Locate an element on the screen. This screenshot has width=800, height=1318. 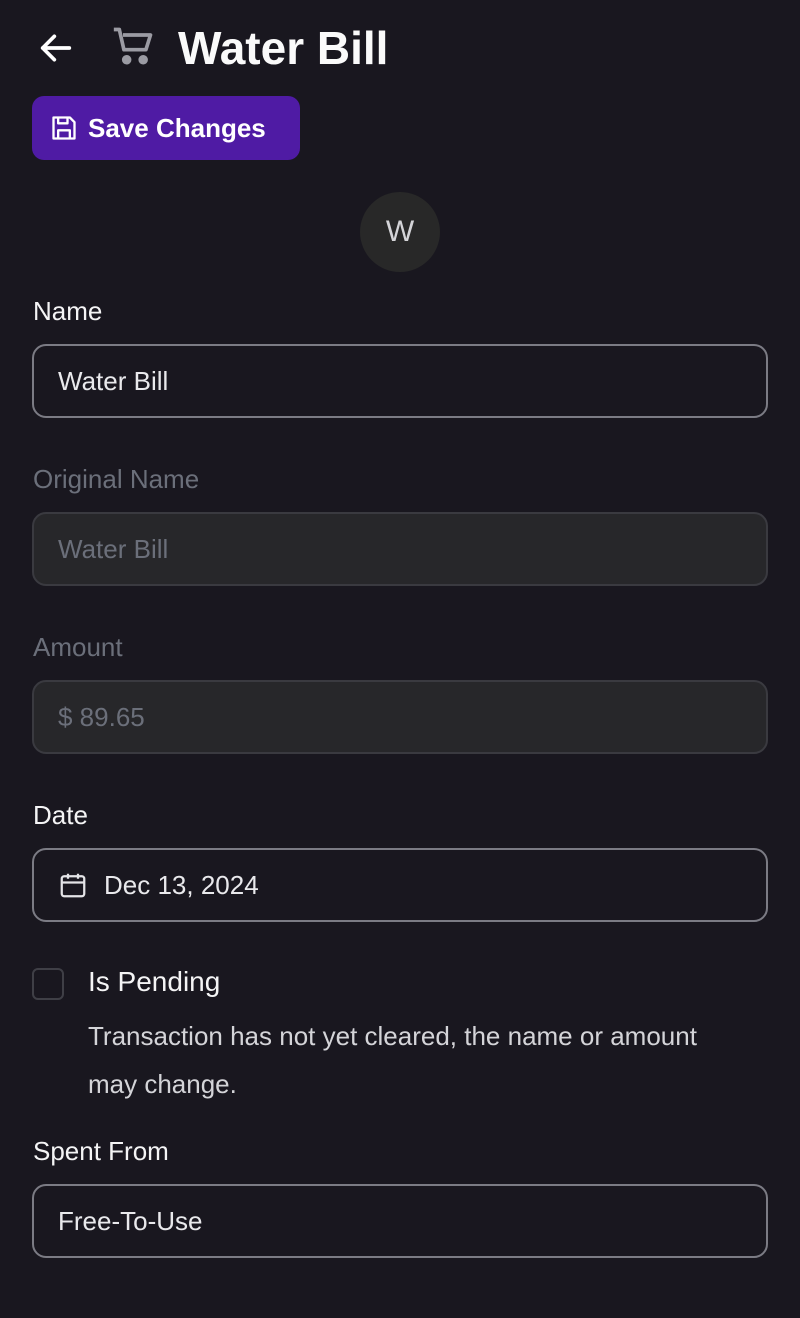
calendar-icon is located at coordinates (73, 885).